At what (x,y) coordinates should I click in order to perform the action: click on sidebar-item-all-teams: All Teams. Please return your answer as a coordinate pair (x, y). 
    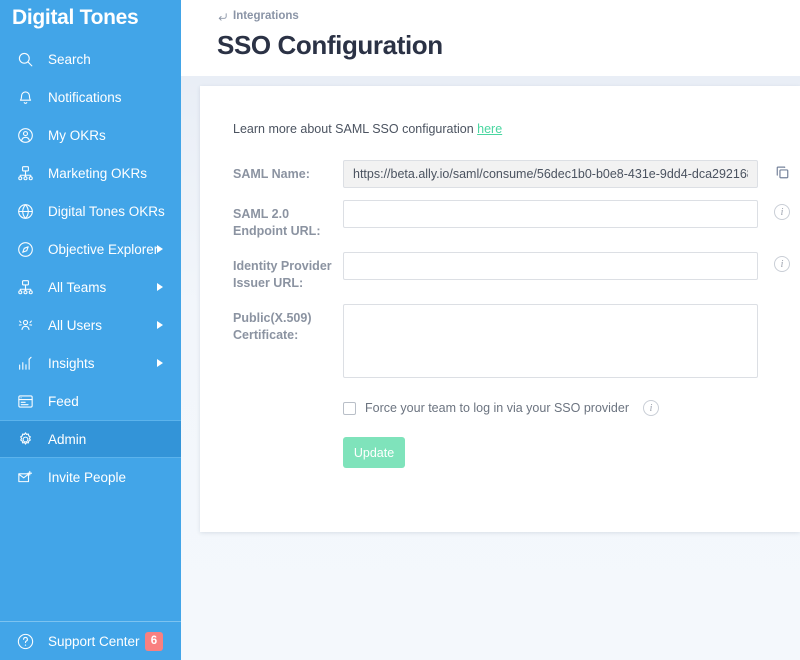
    Looking at the image, I should click on (90, 287).